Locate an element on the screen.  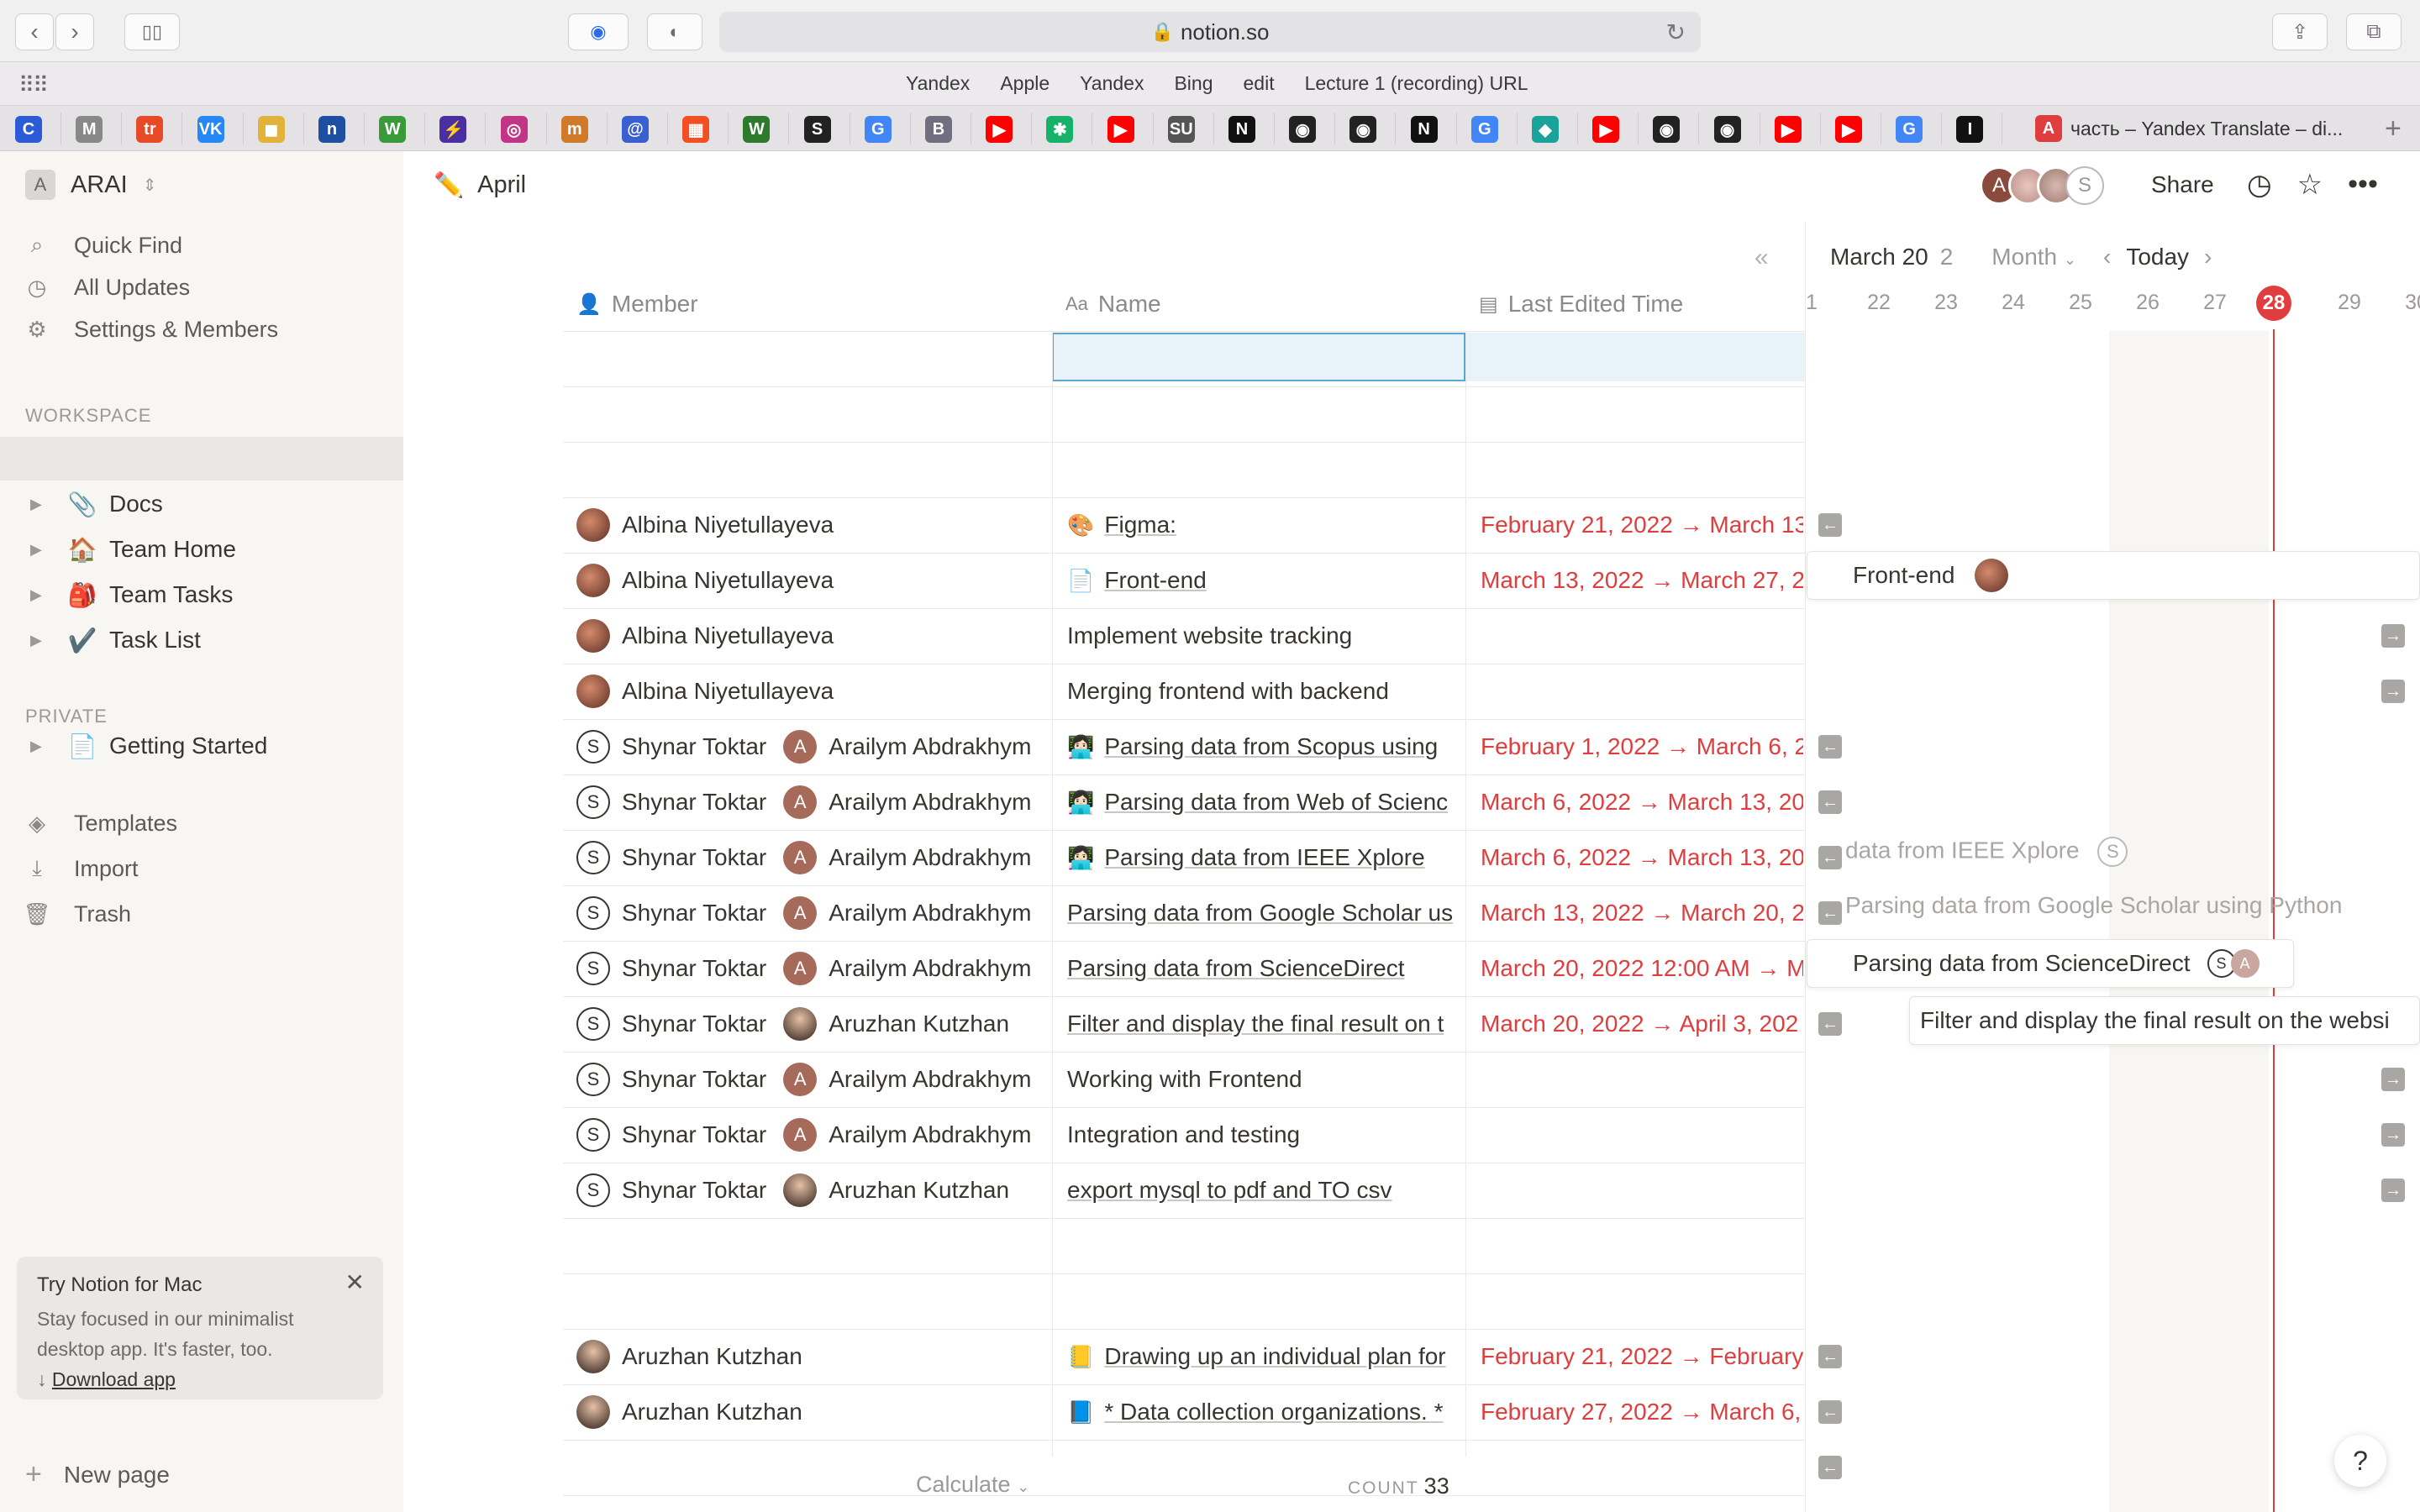
next-icon: › is located at coordinates (2208, 257).